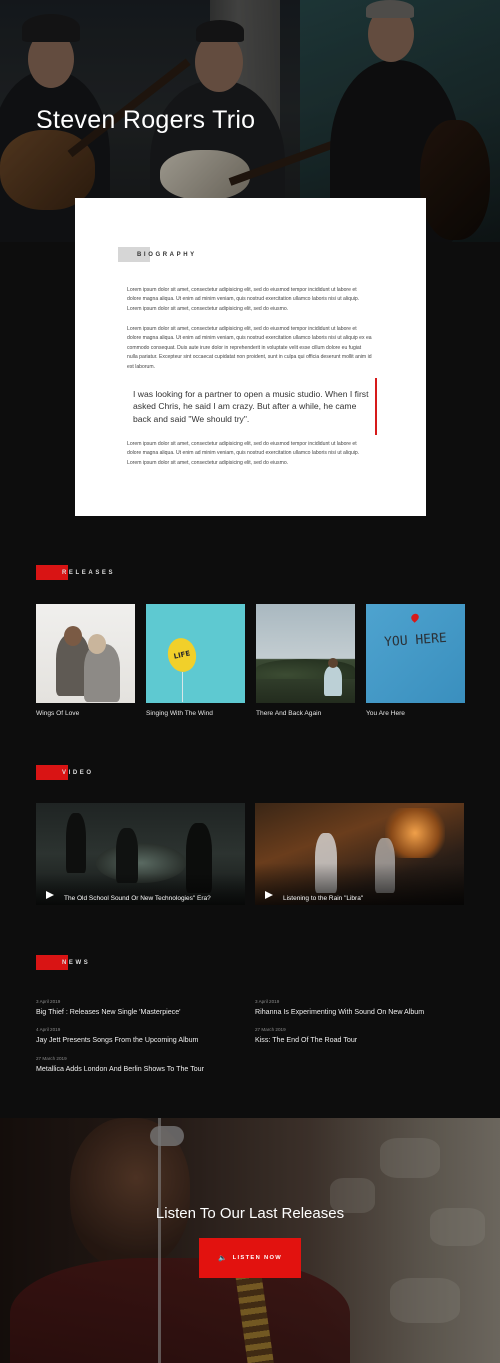  What do you see at coordinates (415, 640) in the screenshot?
I see `cover-wall-text: YOU HERE` at bounding box center [415, 640].